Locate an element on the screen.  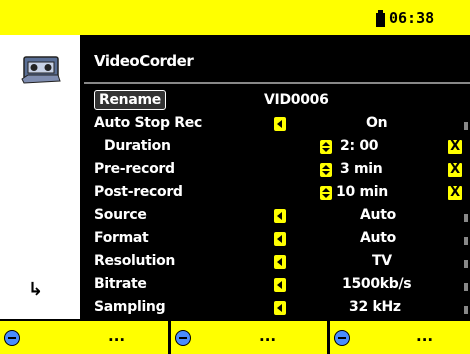
setting-label: Bitrate is located at coordinates (120, 284).